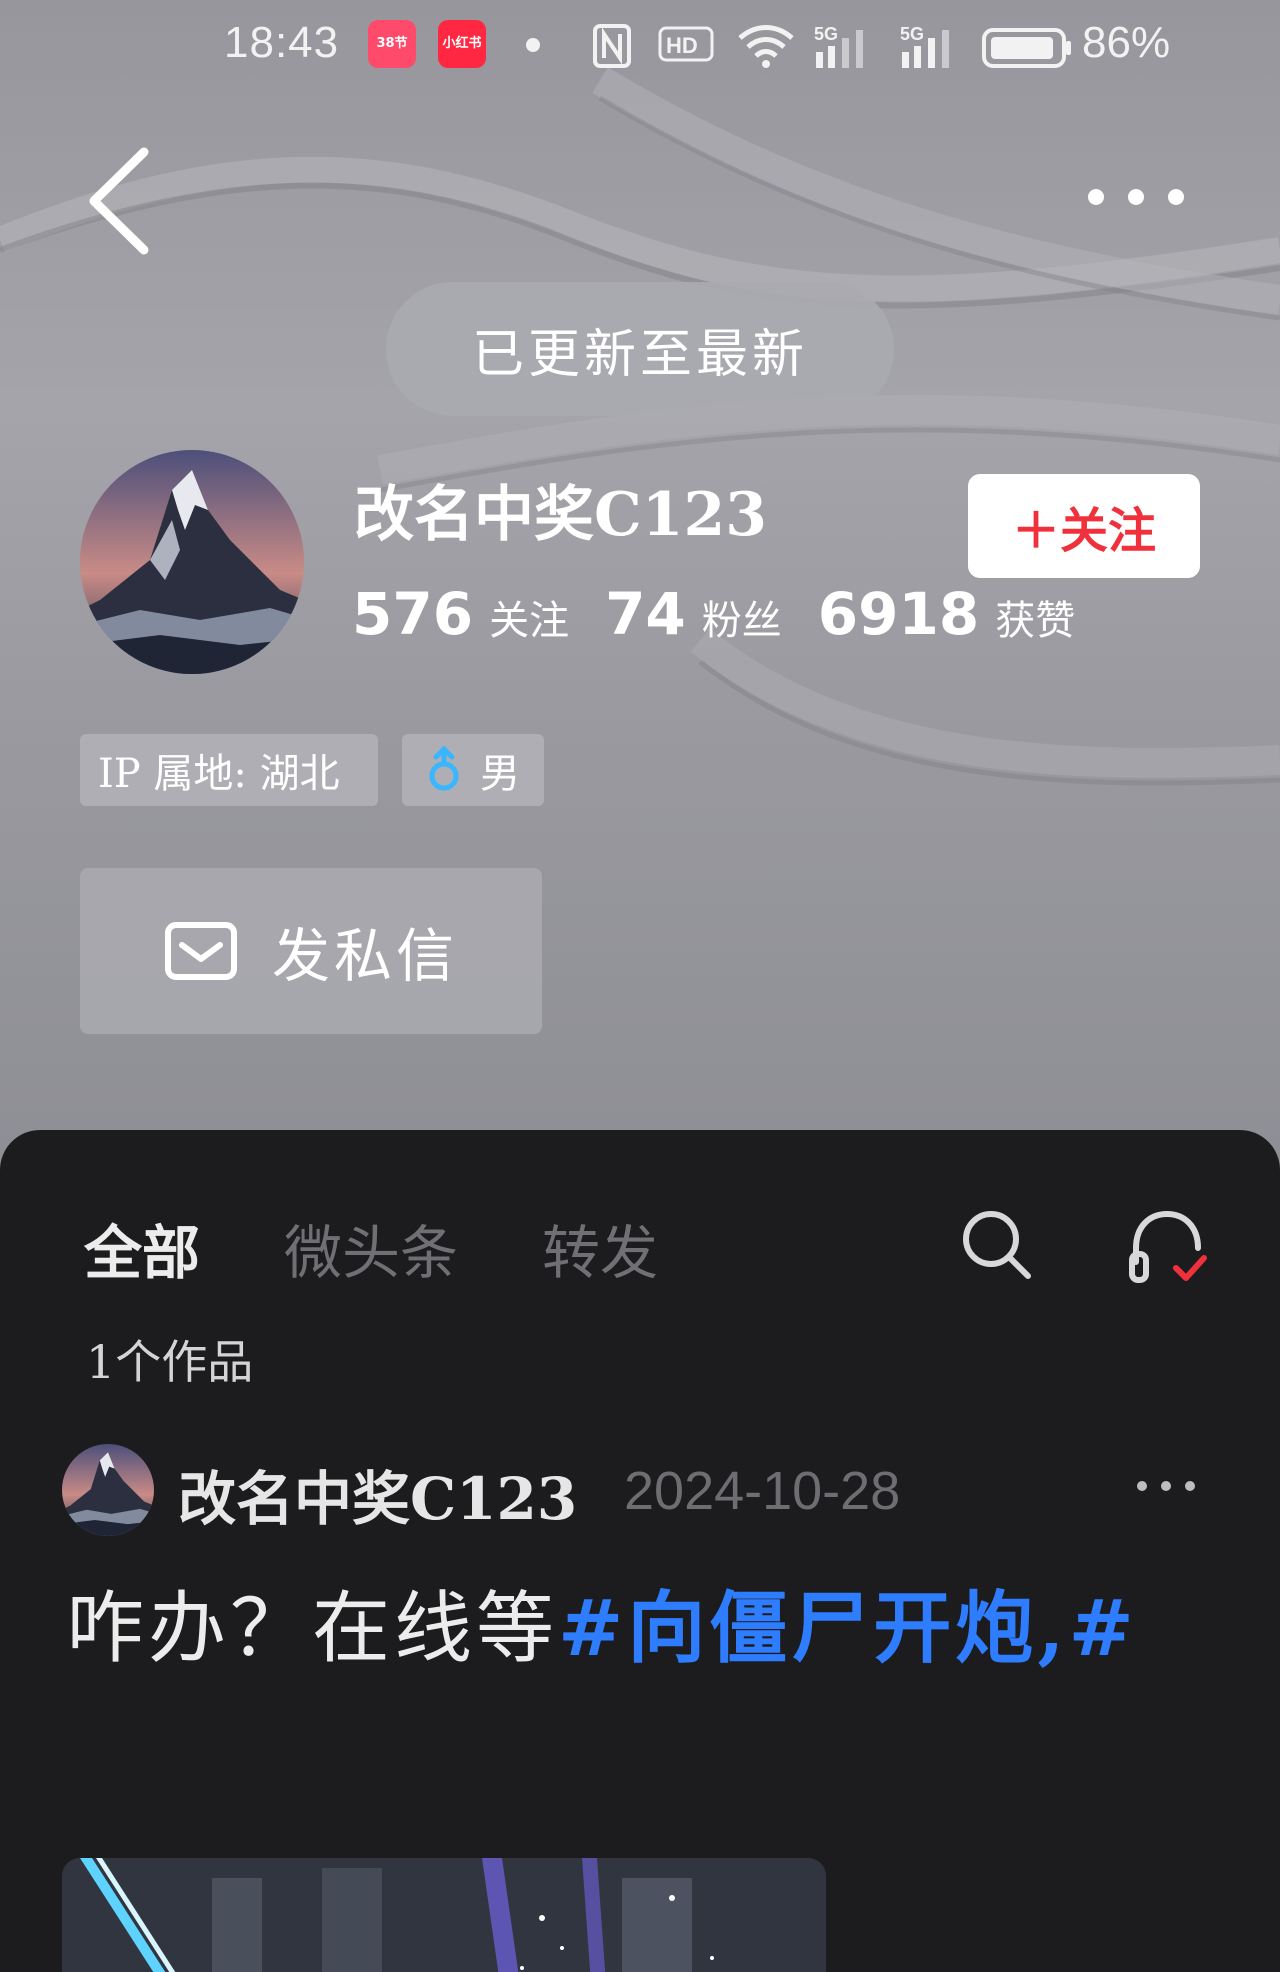 The image size is (1280, 1972). I want to click on battery-icon, so click(1026, 48).